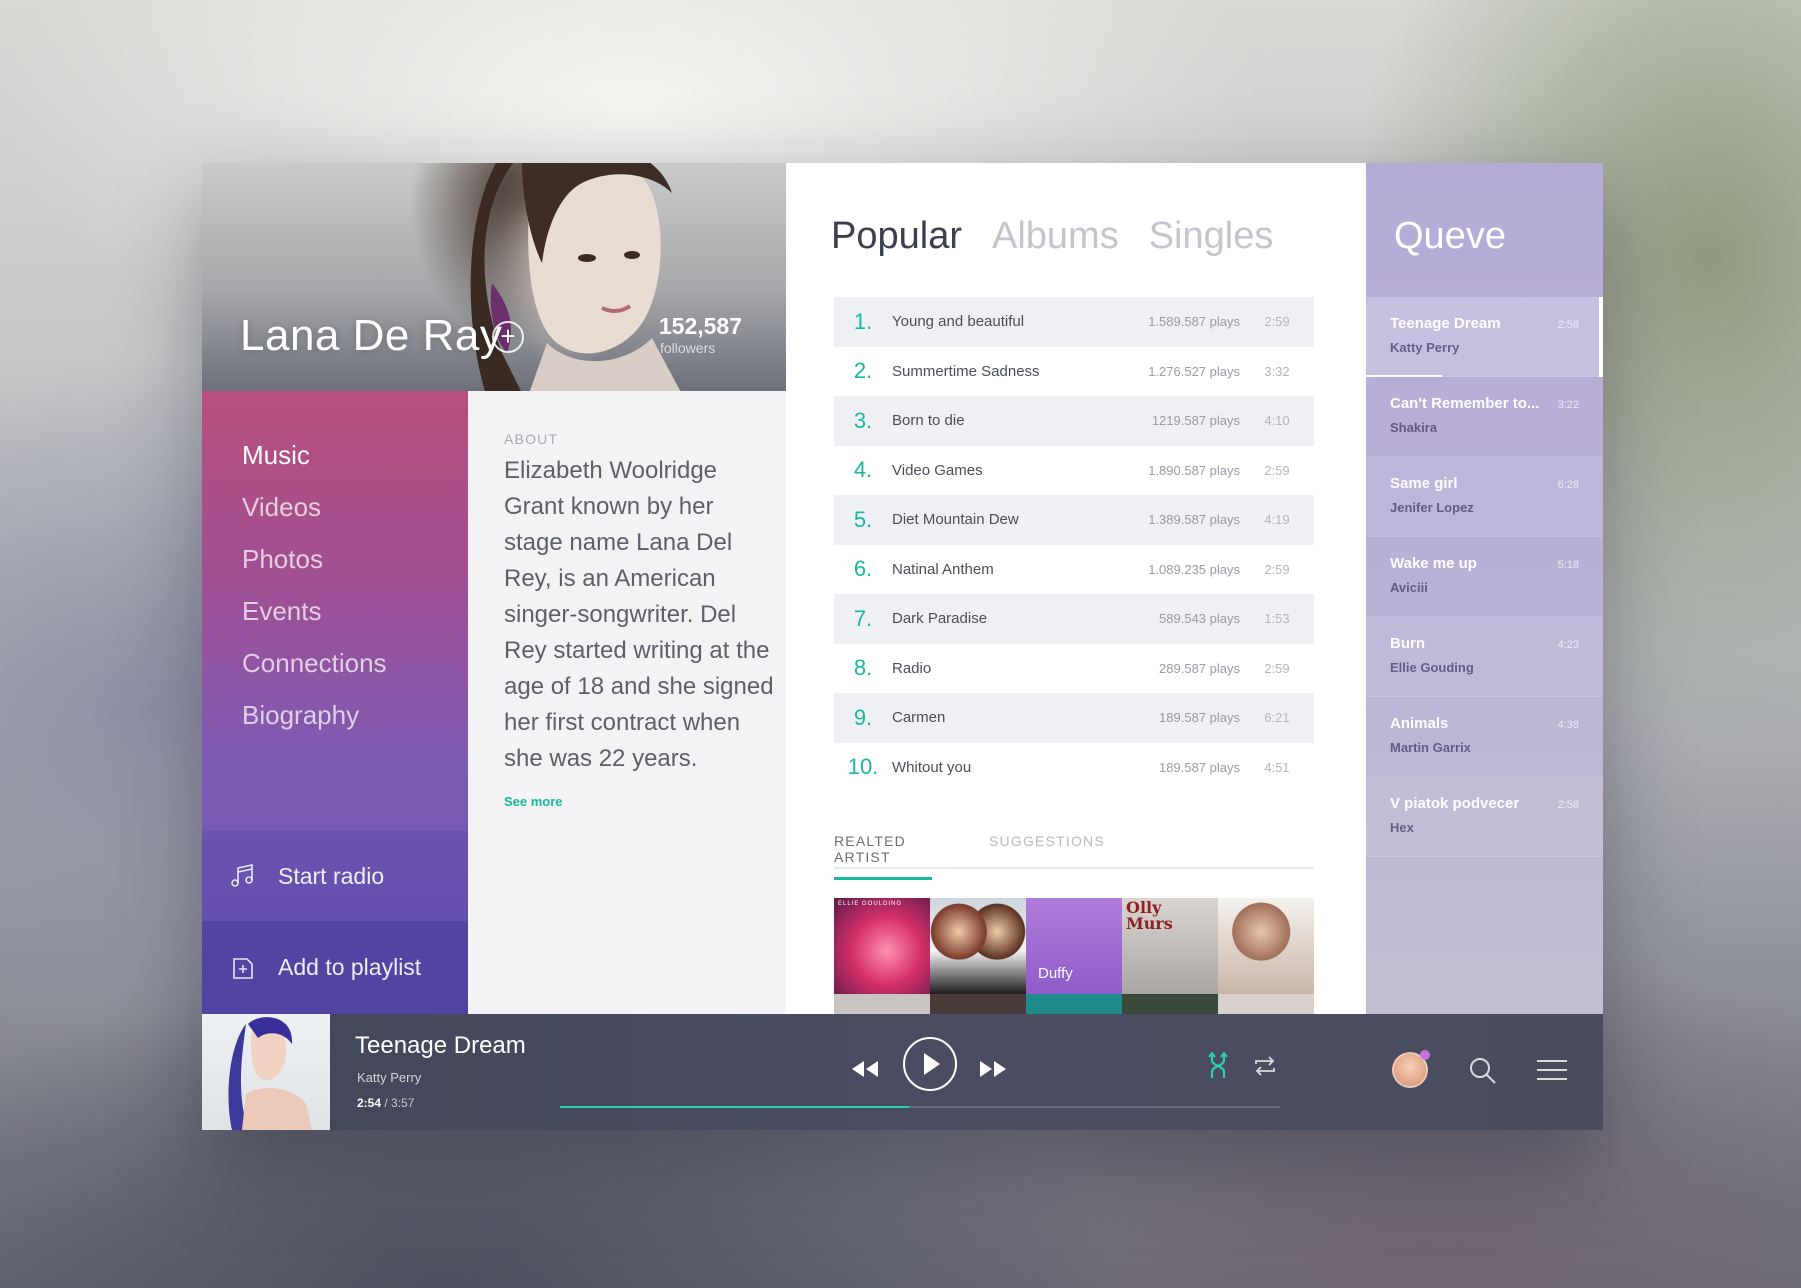 Image resolution: width=1801 pixels, height=1288 pixels. Describe the element at coordinates (1433, 563) in the screenshot. I see `queue-item-title: Wake me up` at that location.